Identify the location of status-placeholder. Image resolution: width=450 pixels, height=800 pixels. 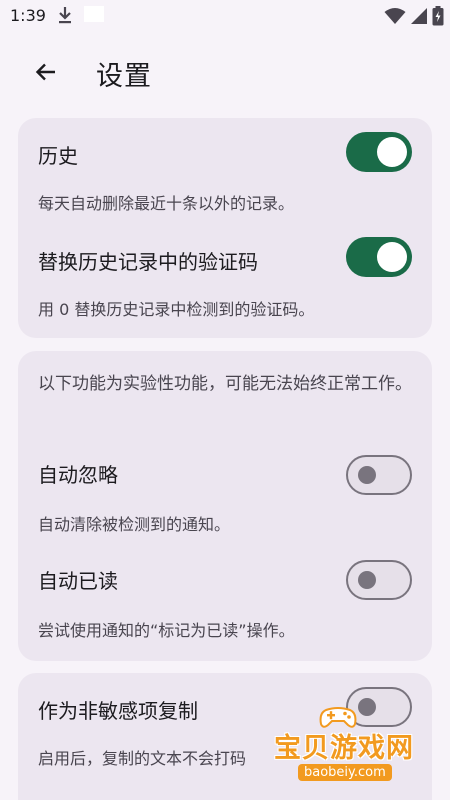
(94, 14).